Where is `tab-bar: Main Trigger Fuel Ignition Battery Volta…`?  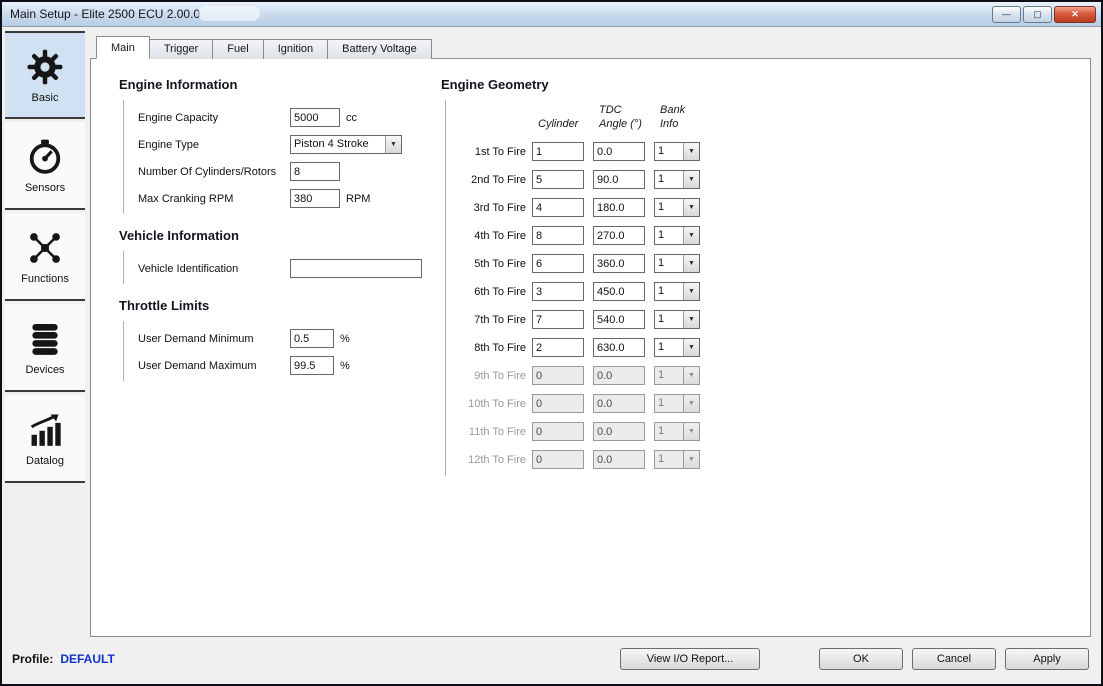
tab-bar: Main Trigger Fuel Ignition Battery Volta… is located at coordinates (590, 47).